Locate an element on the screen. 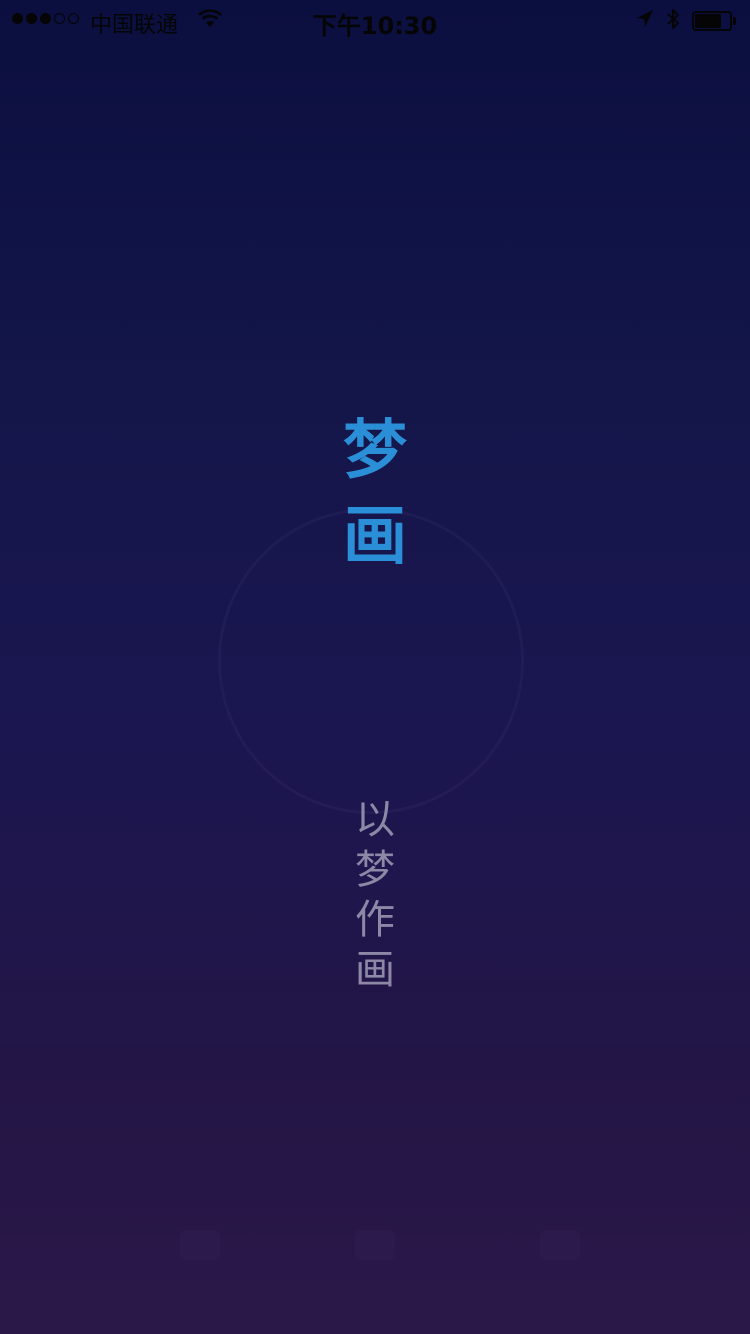  location-arrow-icon is located at coordinates (645, 21).